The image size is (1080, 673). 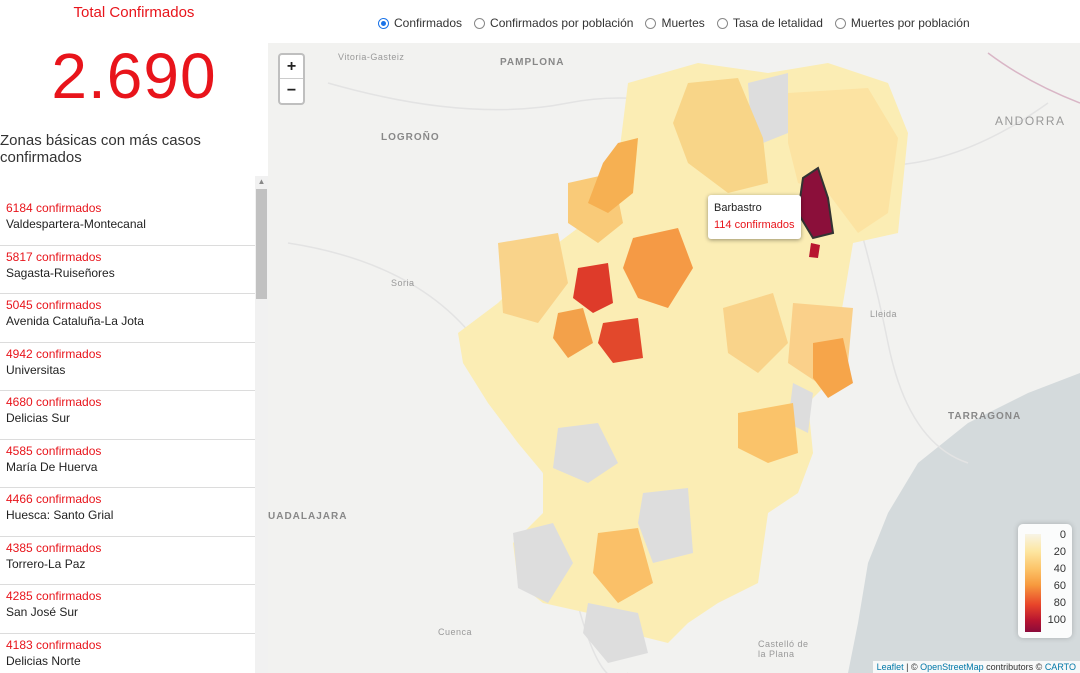 I want to click on list-item-name: Delicias Sur, so click(x=38, y=418).